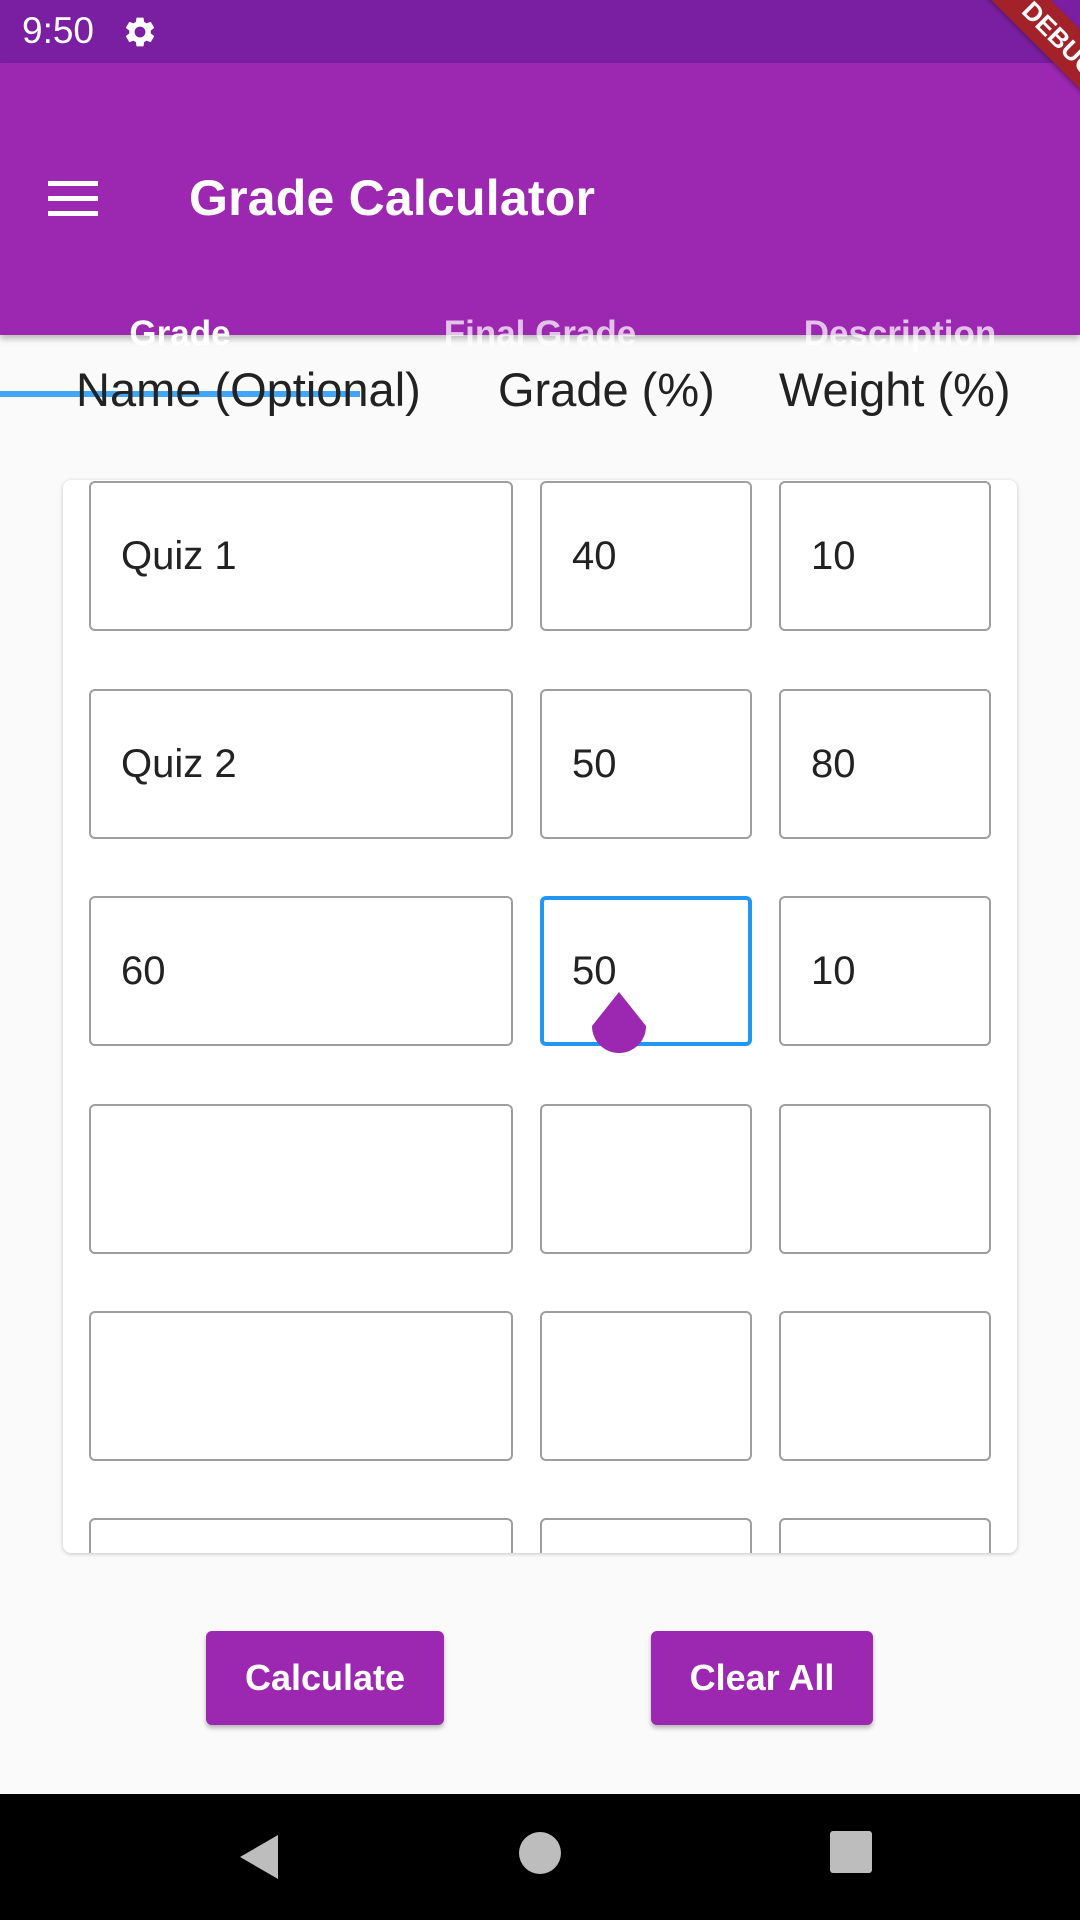 This screenshot has height=1920, width=1080. What do you see at coordinates (646, 556) in the screenshot?
I see `grade-field: 40` at bounding box center [646, 556].